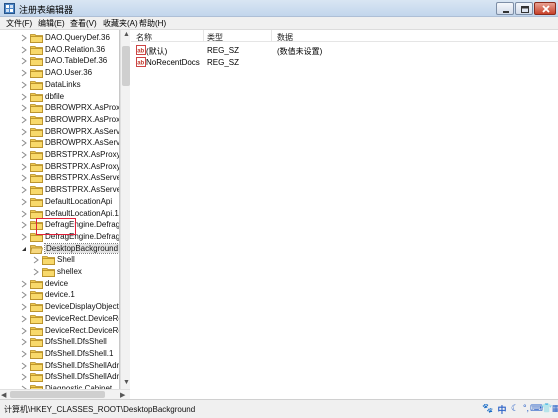  What do you see at coordinates (59, 50) in the screenshot?
I see `tree-item: DAO.Relation.36` at bounding box center [59, 50].